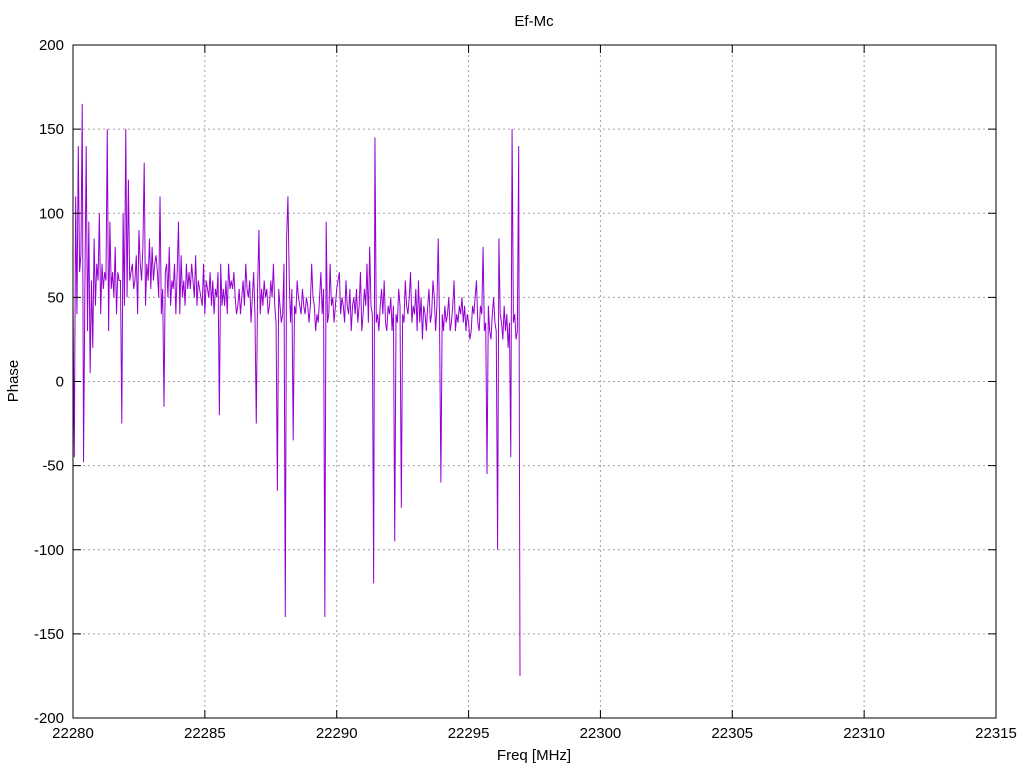 This screenshot has width=1024, height=768. Describe the element at coordinates (51, 213) in the screenshot. I see `y-tick-label: 100` at that location.